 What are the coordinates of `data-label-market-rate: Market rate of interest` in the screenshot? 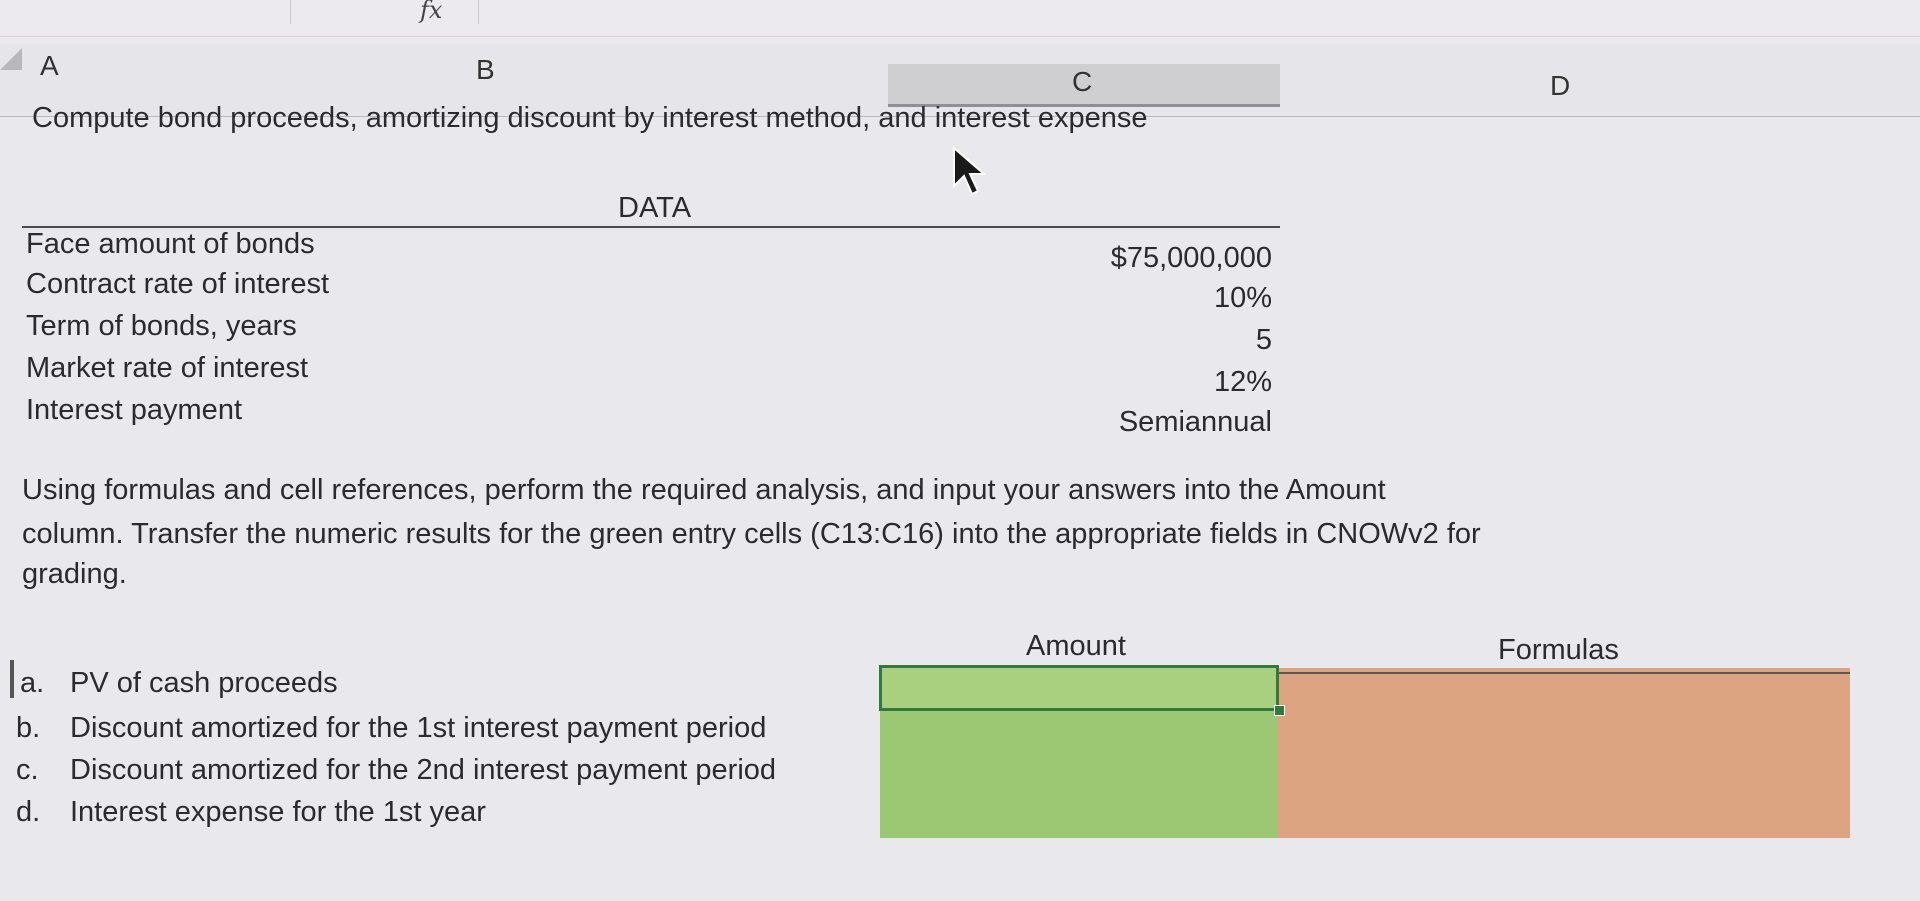 It's located at (167, 368).